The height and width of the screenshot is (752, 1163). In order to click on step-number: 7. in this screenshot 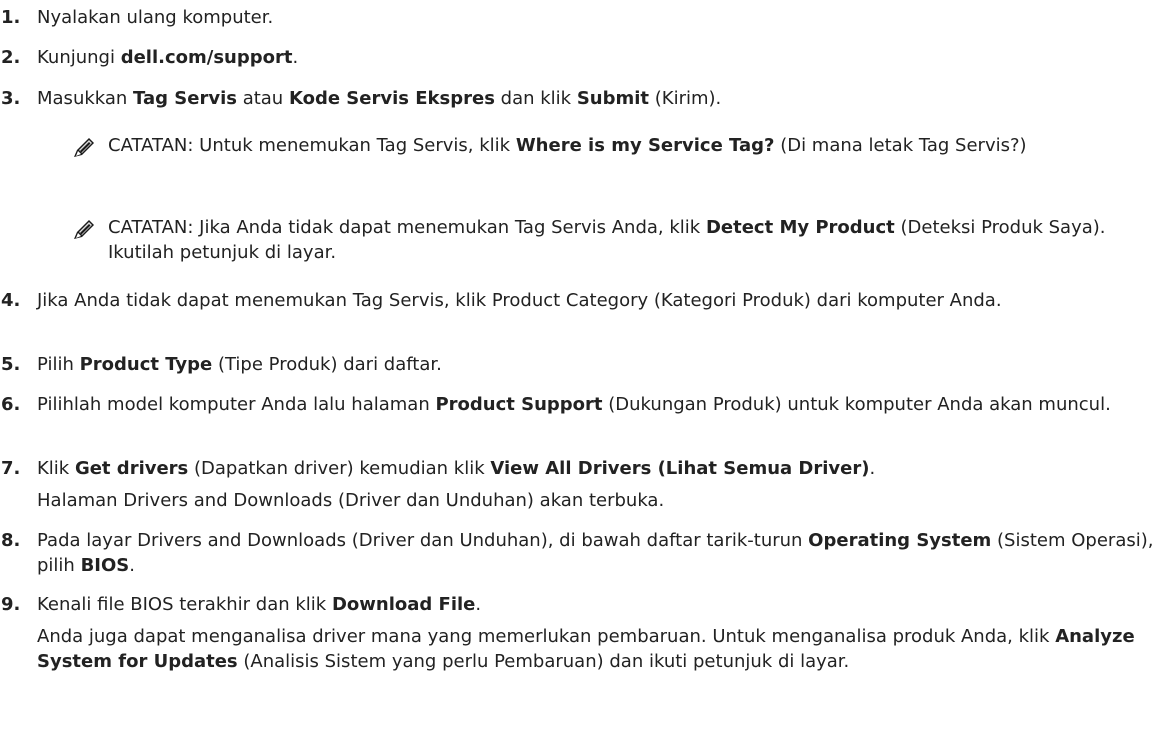, I will do `click(11, 468)`.